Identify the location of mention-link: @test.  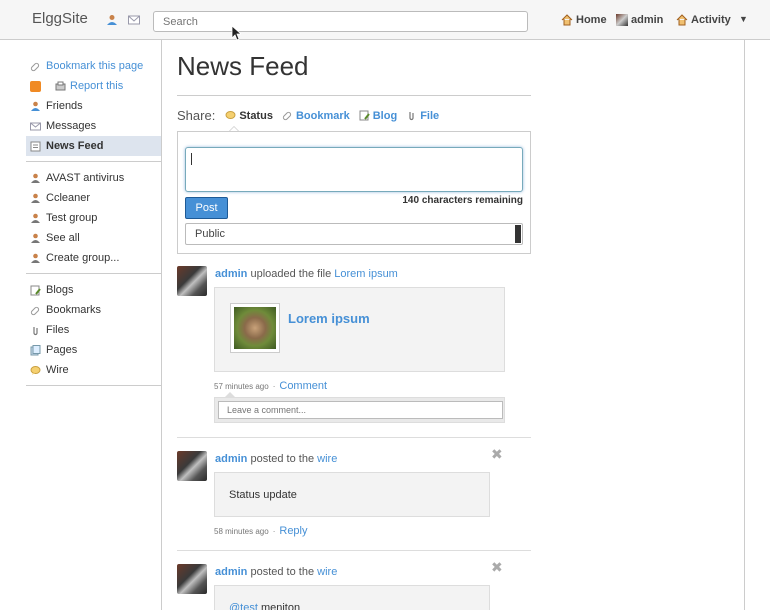
(243, 606).